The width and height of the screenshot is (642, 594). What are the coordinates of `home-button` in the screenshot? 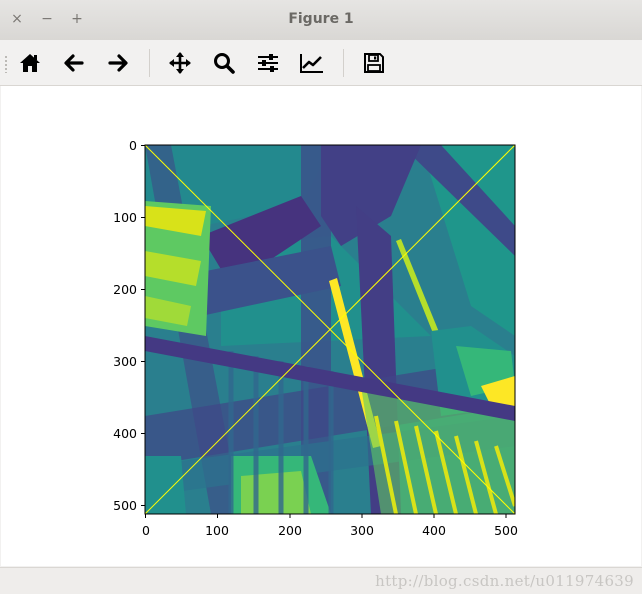 It's located at (30, 63).